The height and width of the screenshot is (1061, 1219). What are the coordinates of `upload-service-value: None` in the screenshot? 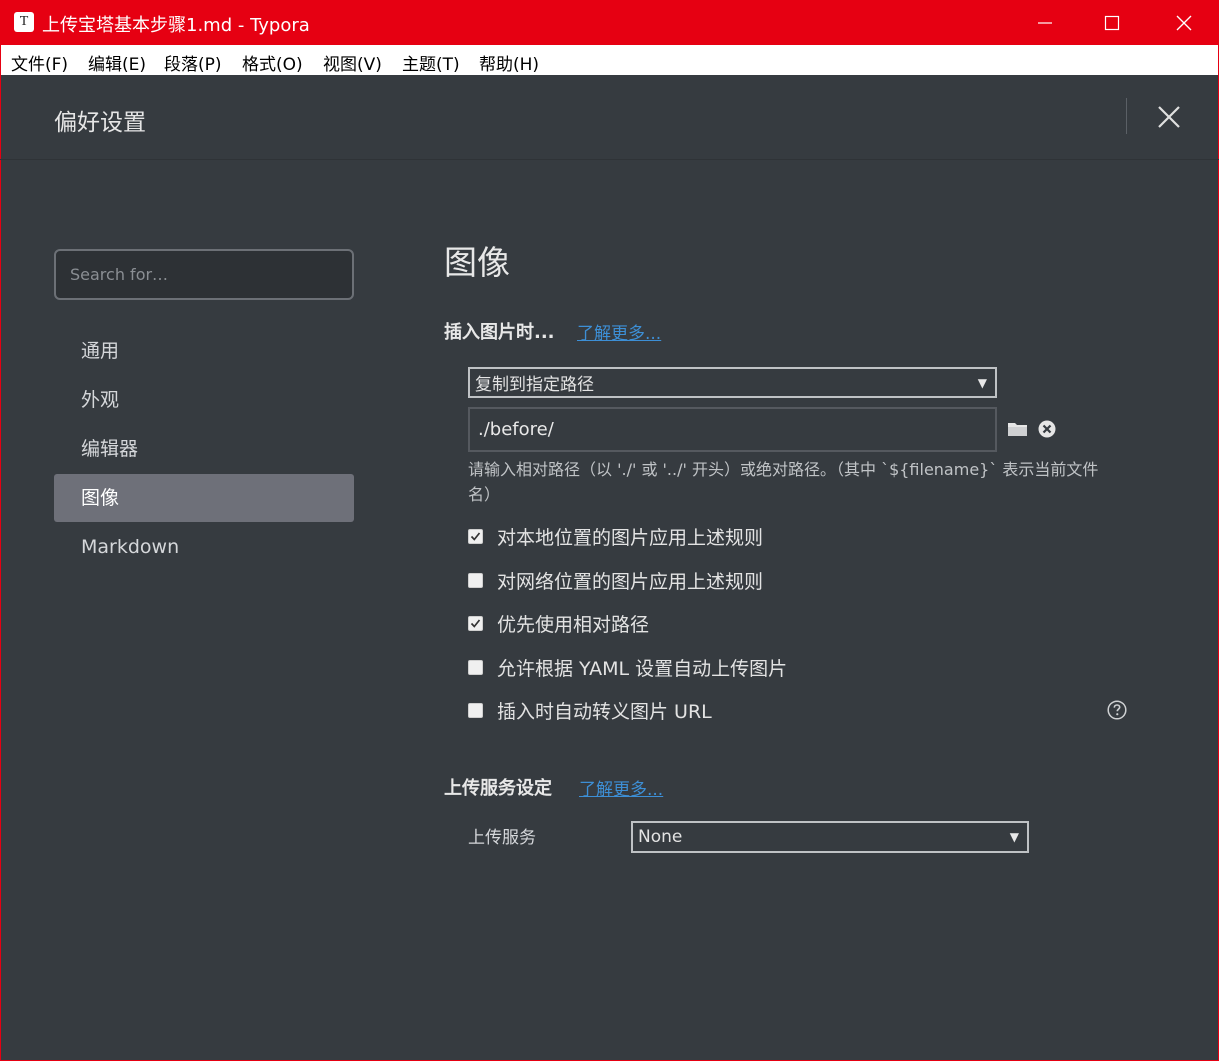 It's located at (660, 837).